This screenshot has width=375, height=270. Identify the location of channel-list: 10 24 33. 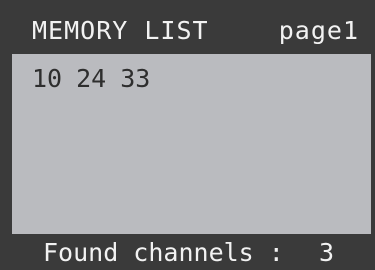
(91, 78).